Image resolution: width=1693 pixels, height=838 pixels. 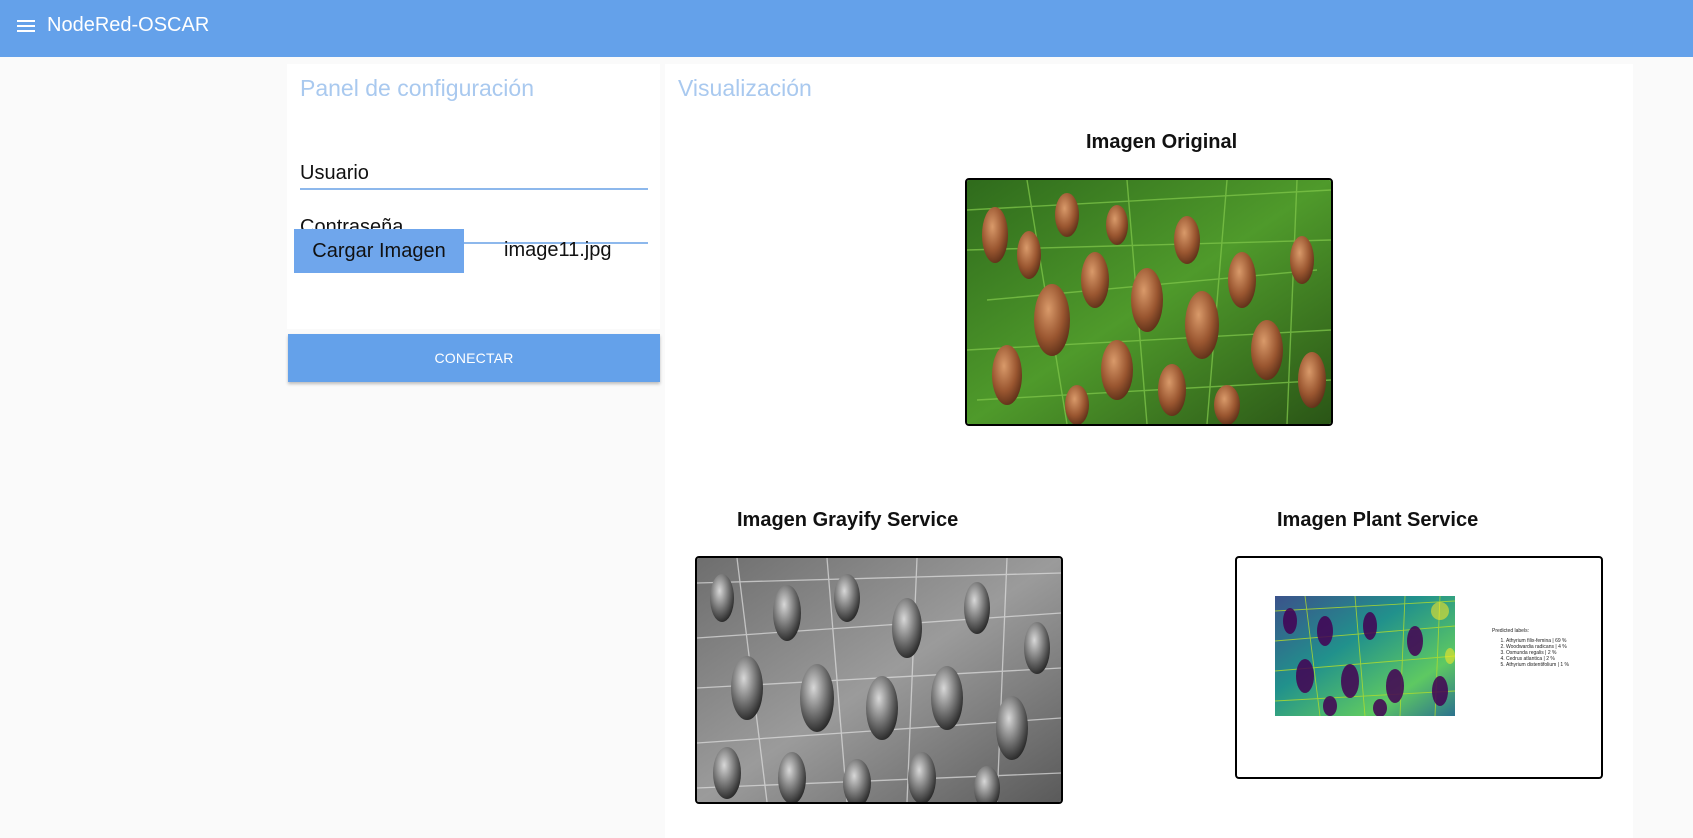 I want to click on app-title: NodeRed-OSCAR, so click(x=128, y=25).